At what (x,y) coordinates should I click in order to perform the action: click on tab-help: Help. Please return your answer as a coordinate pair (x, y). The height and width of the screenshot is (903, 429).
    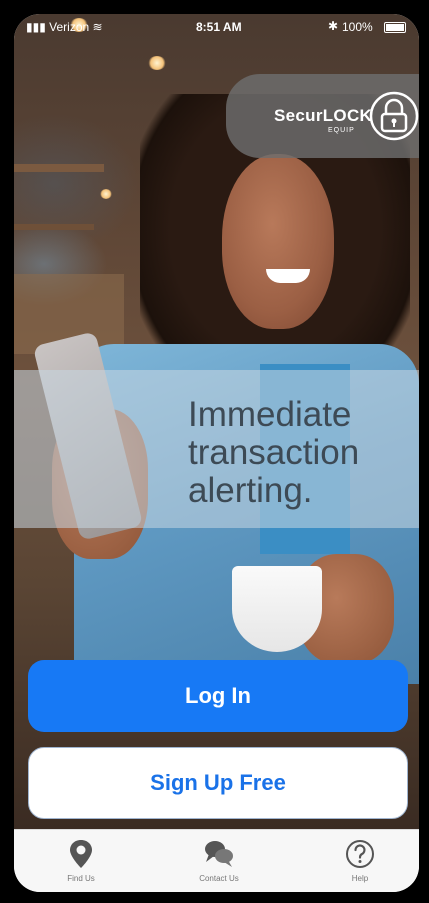
    Looking at the image, I should click on (360, 860).